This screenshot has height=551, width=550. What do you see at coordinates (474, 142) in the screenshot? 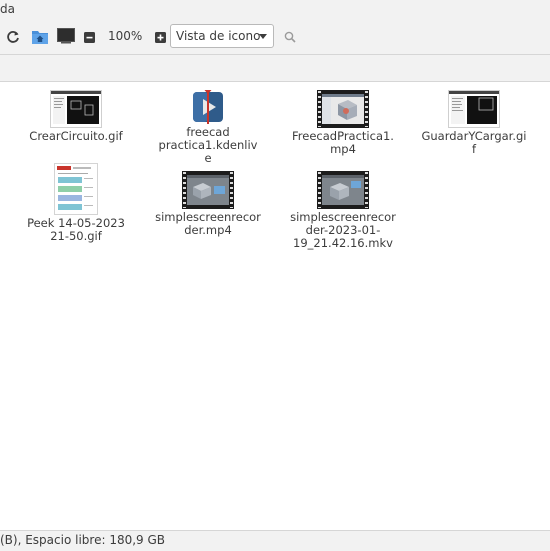
I see `file-name: GuardarYCargar.gif` at bounding box center [474, 142].